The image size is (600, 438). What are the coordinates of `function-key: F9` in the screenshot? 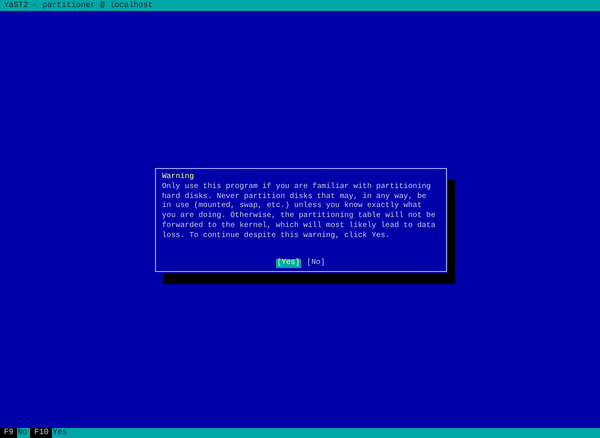 It's located at (8, 433).